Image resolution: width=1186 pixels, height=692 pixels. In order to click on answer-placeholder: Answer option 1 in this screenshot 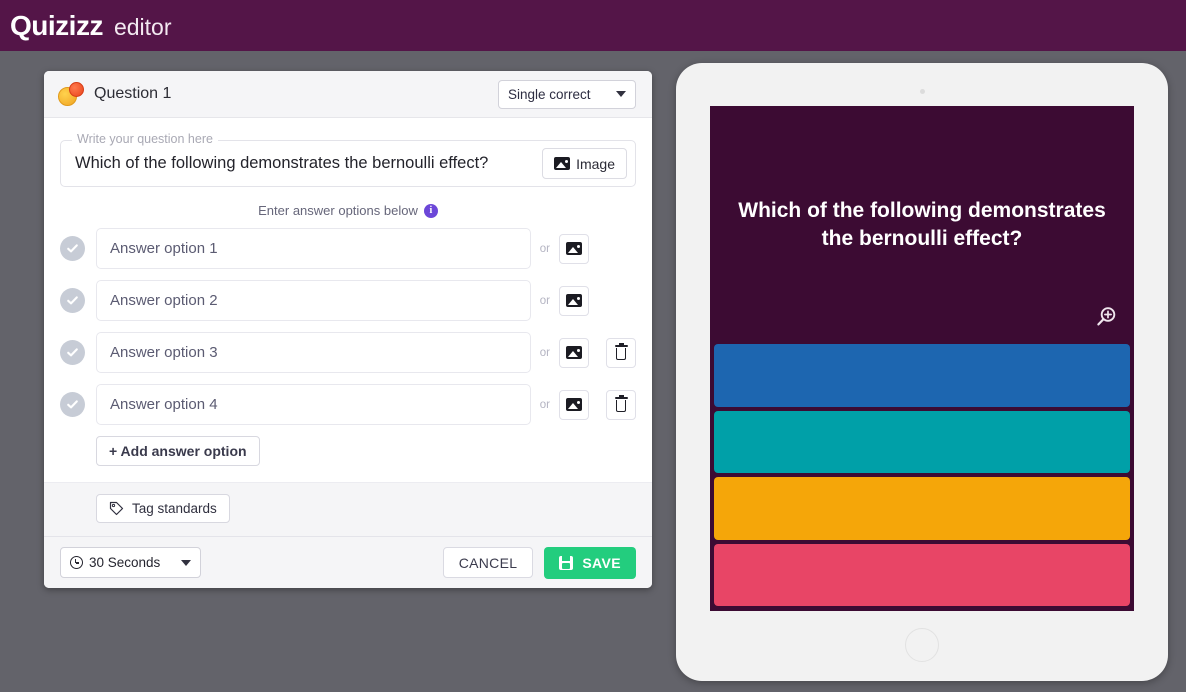, I will do `click(164, 248)`.